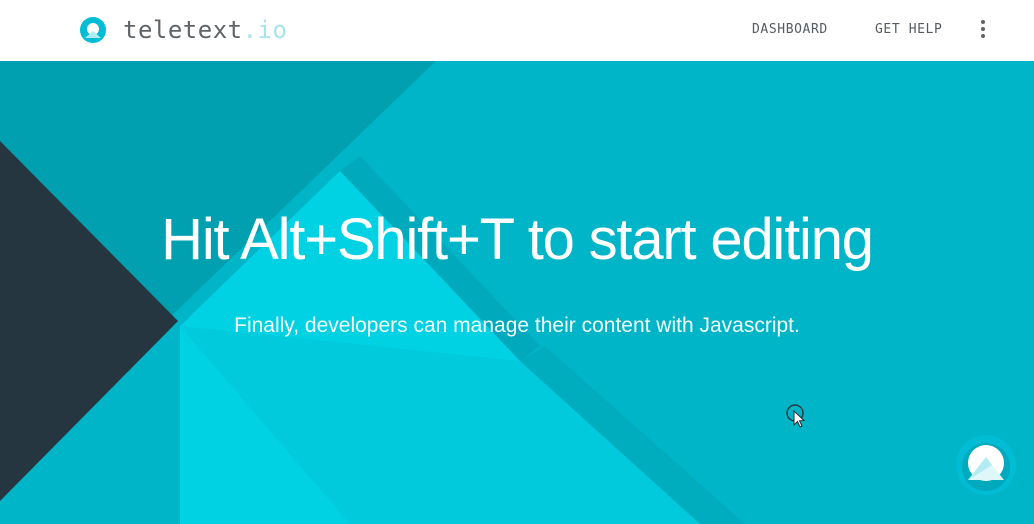 The width and height of the screenshot is (1034, 524). What do you see at coordinates (908, 29) in the screenshot?
I see `nav-get-help-link: GET HELP` at bounding box center [908, 29].